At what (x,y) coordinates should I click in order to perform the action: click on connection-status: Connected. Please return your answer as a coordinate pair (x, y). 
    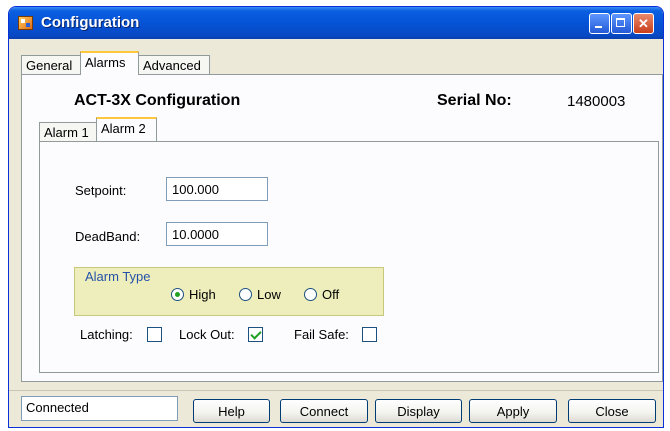
    Looking at the image, I should click on (99, 408).